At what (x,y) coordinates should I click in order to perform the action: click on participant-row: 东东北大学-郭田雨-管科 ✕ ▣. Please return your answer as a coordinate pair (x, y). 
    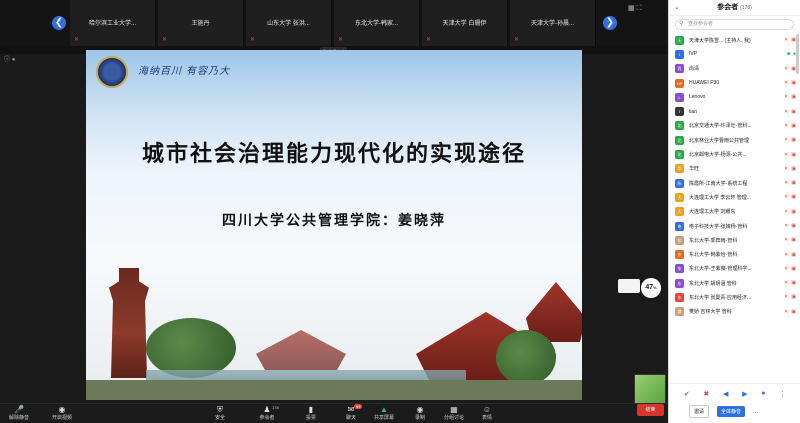
    Looking at the image, I should click on (734, 240).